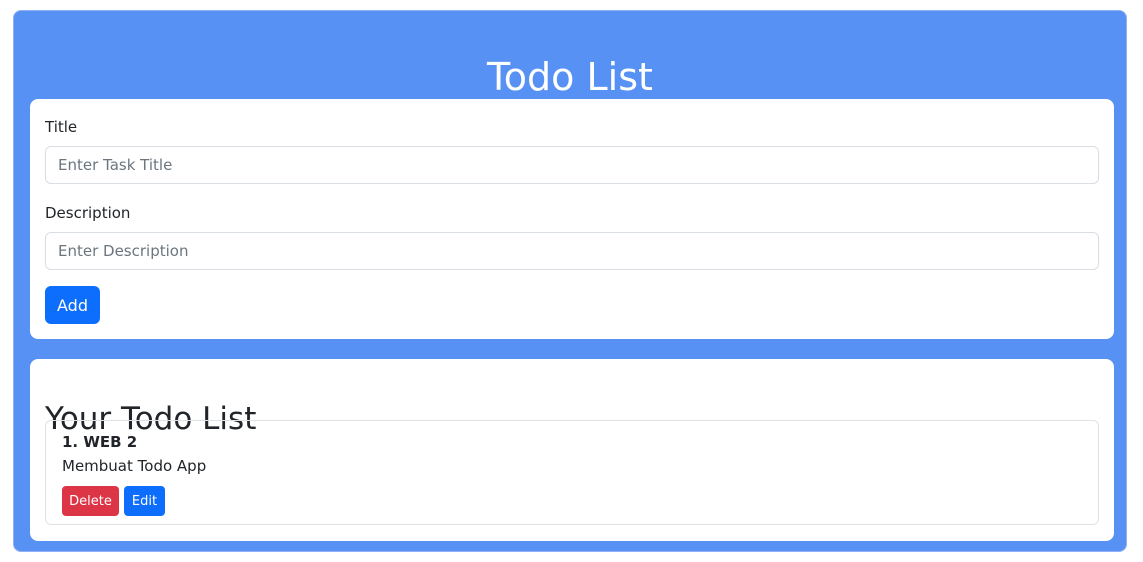 This screenshot has width=1143, height=562. Describe the element at coordinates (572, 251) in the screenshot. I see `description-input` at that location.